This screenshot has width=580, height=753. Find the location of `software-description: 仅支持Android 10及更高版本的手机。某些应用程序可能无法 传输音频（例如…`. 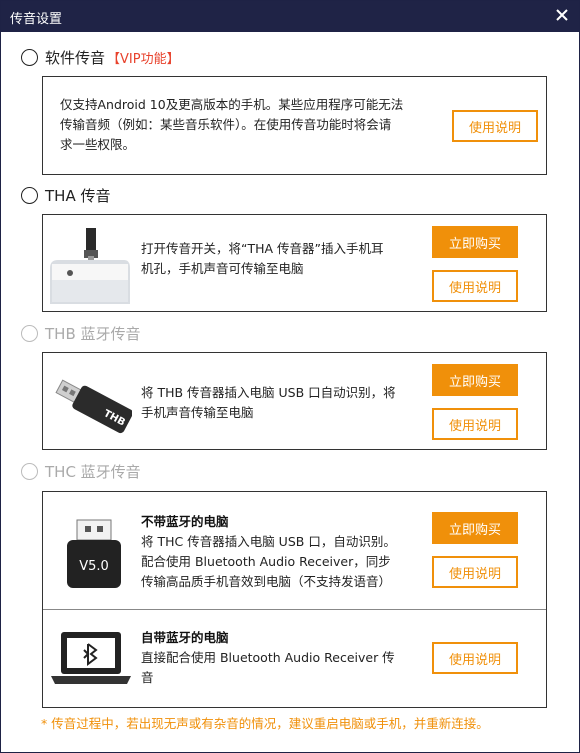

software-description: 仅支持Android 10及更高版本的手机。某些应用程序可能无法 传输音频（例如… is located at coordinates (231, 125).